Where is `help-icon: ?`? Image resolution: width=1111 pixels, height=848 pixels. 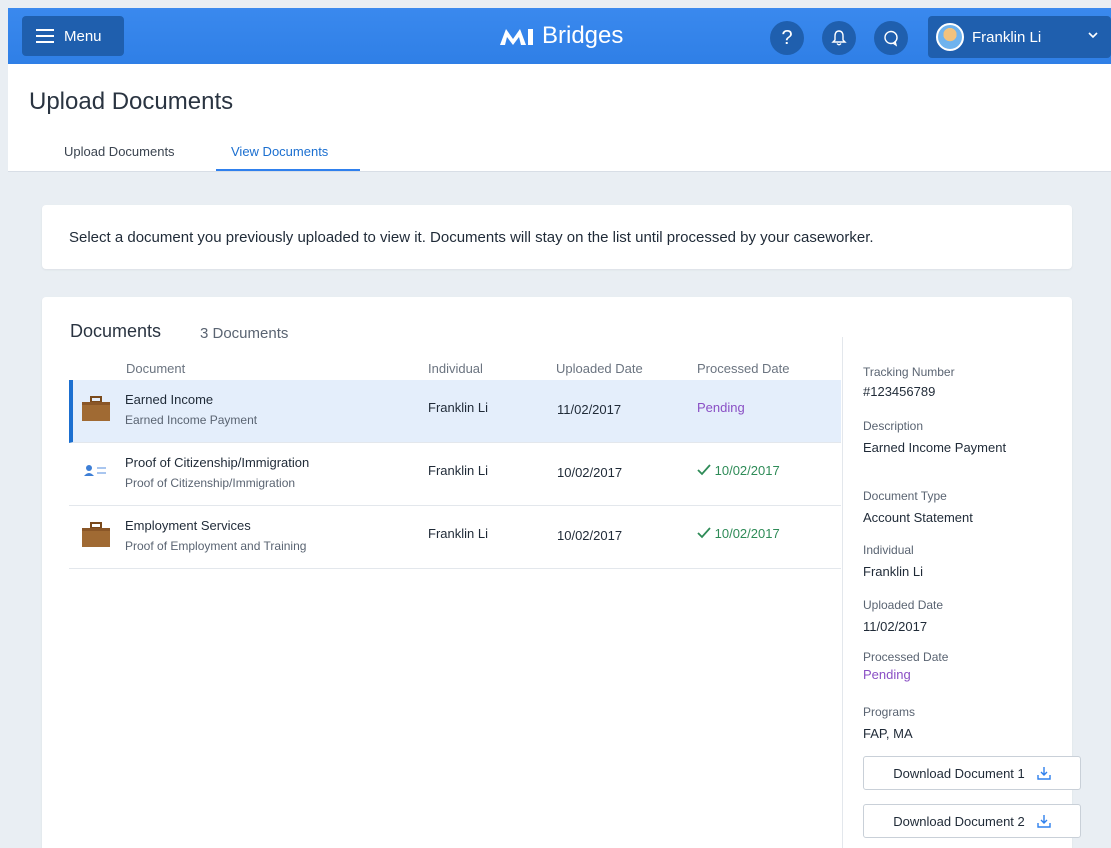 help-icon: ? is located at coordinates (787, 37).